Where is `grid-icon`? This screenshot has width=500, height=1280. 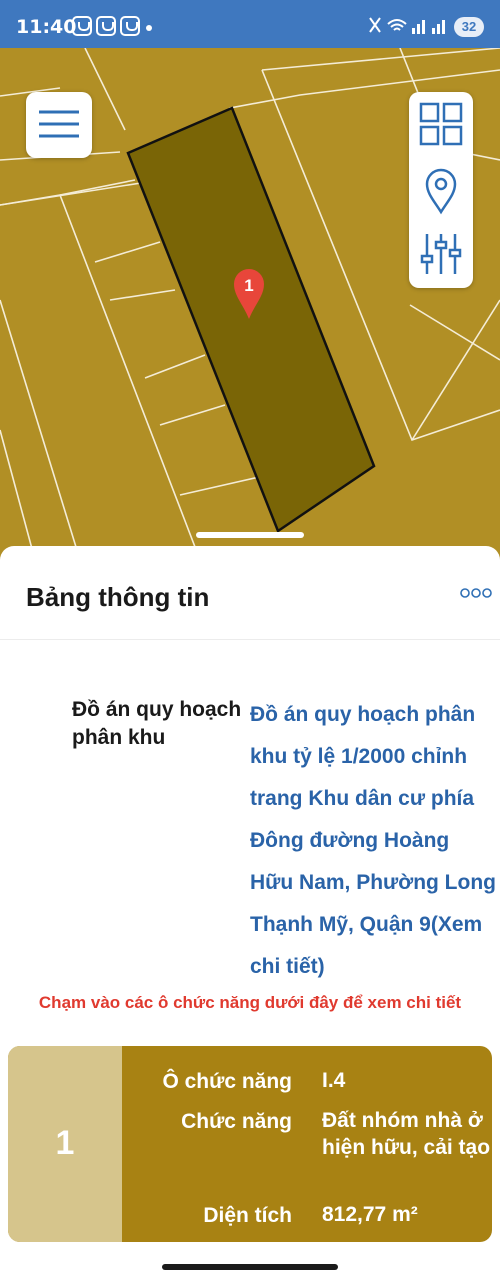 grid-icon is located at coordinates (441, 124).